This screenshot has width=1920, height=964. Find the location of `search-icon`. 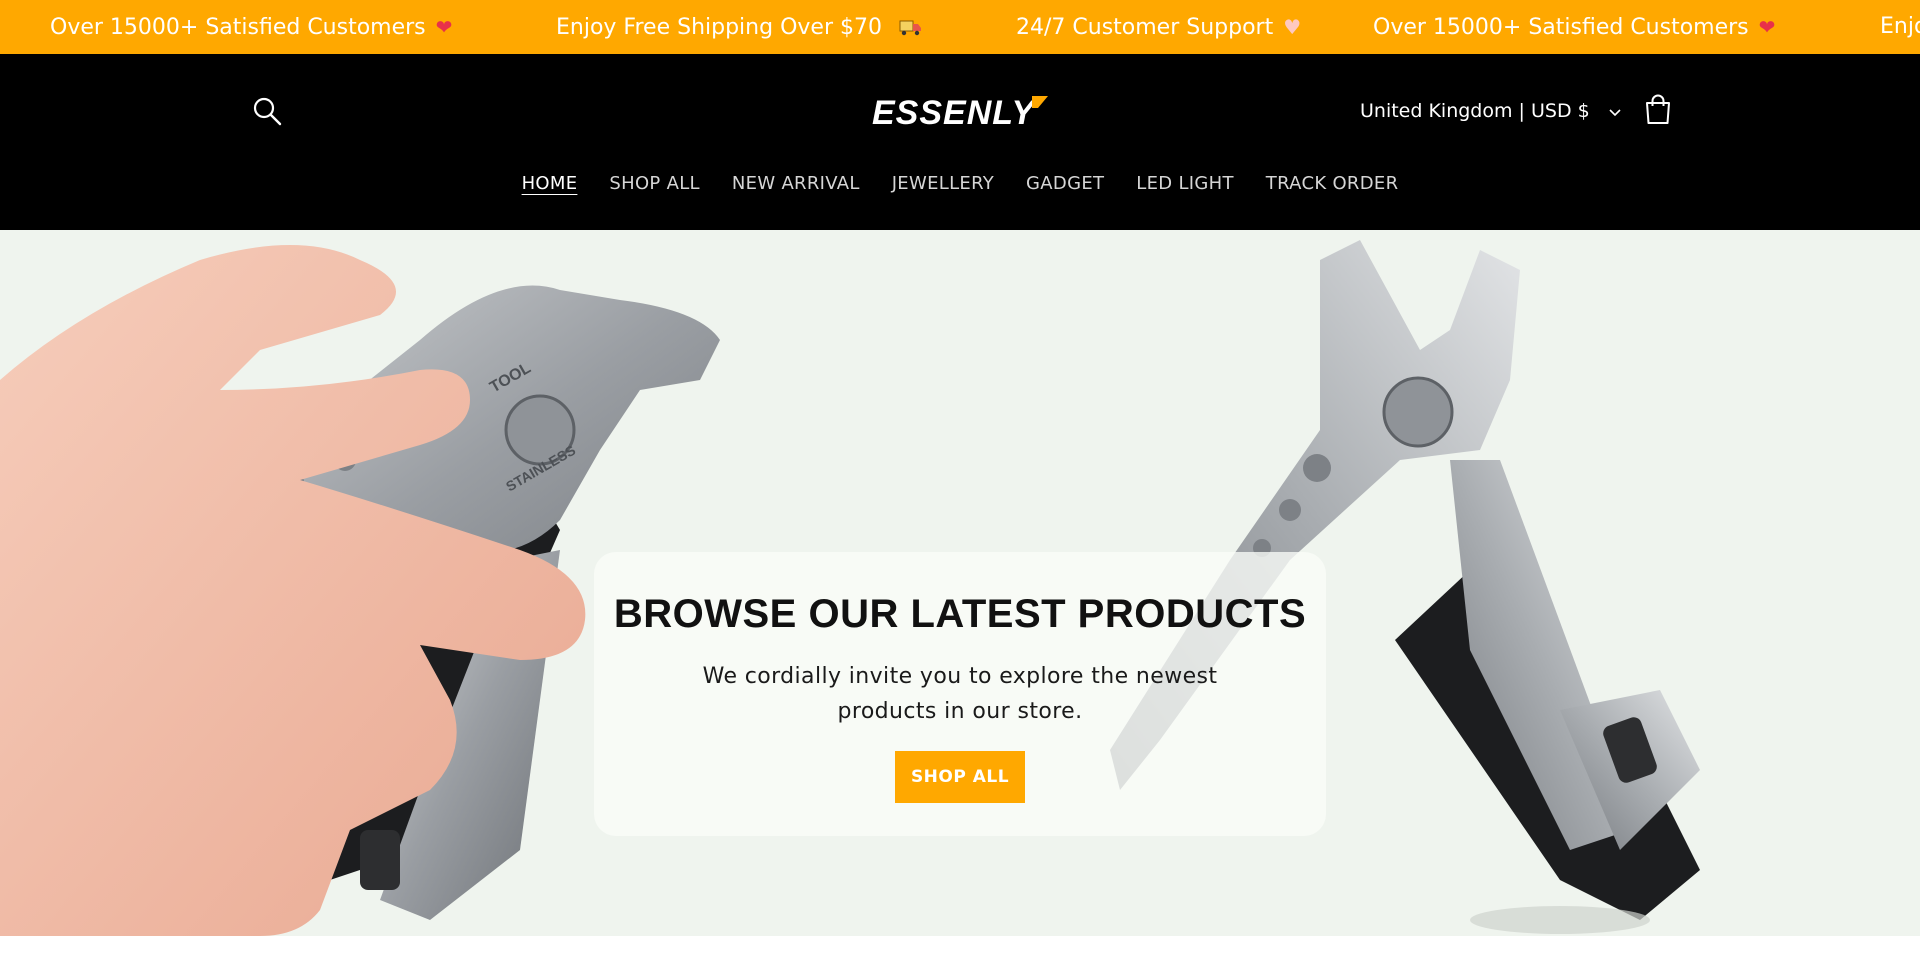

search-icon is located at coordinates (267, 111).